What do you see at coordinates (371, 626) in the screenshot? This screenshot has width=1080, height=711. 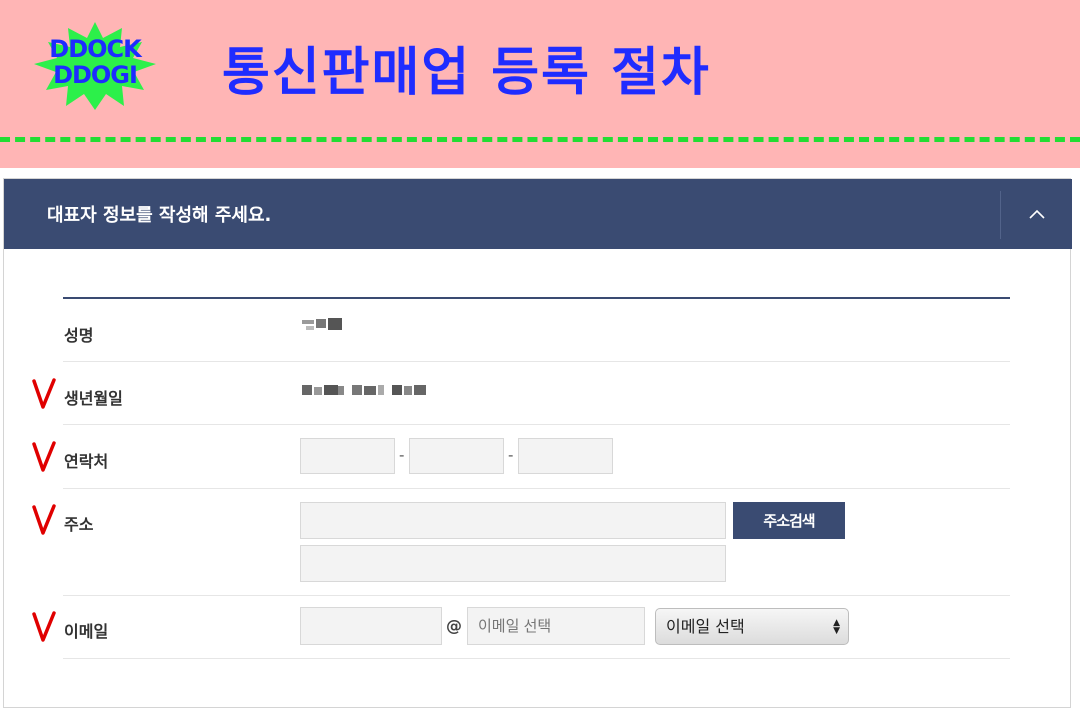 I see `email-id-input` at bounding box center [371, 626].